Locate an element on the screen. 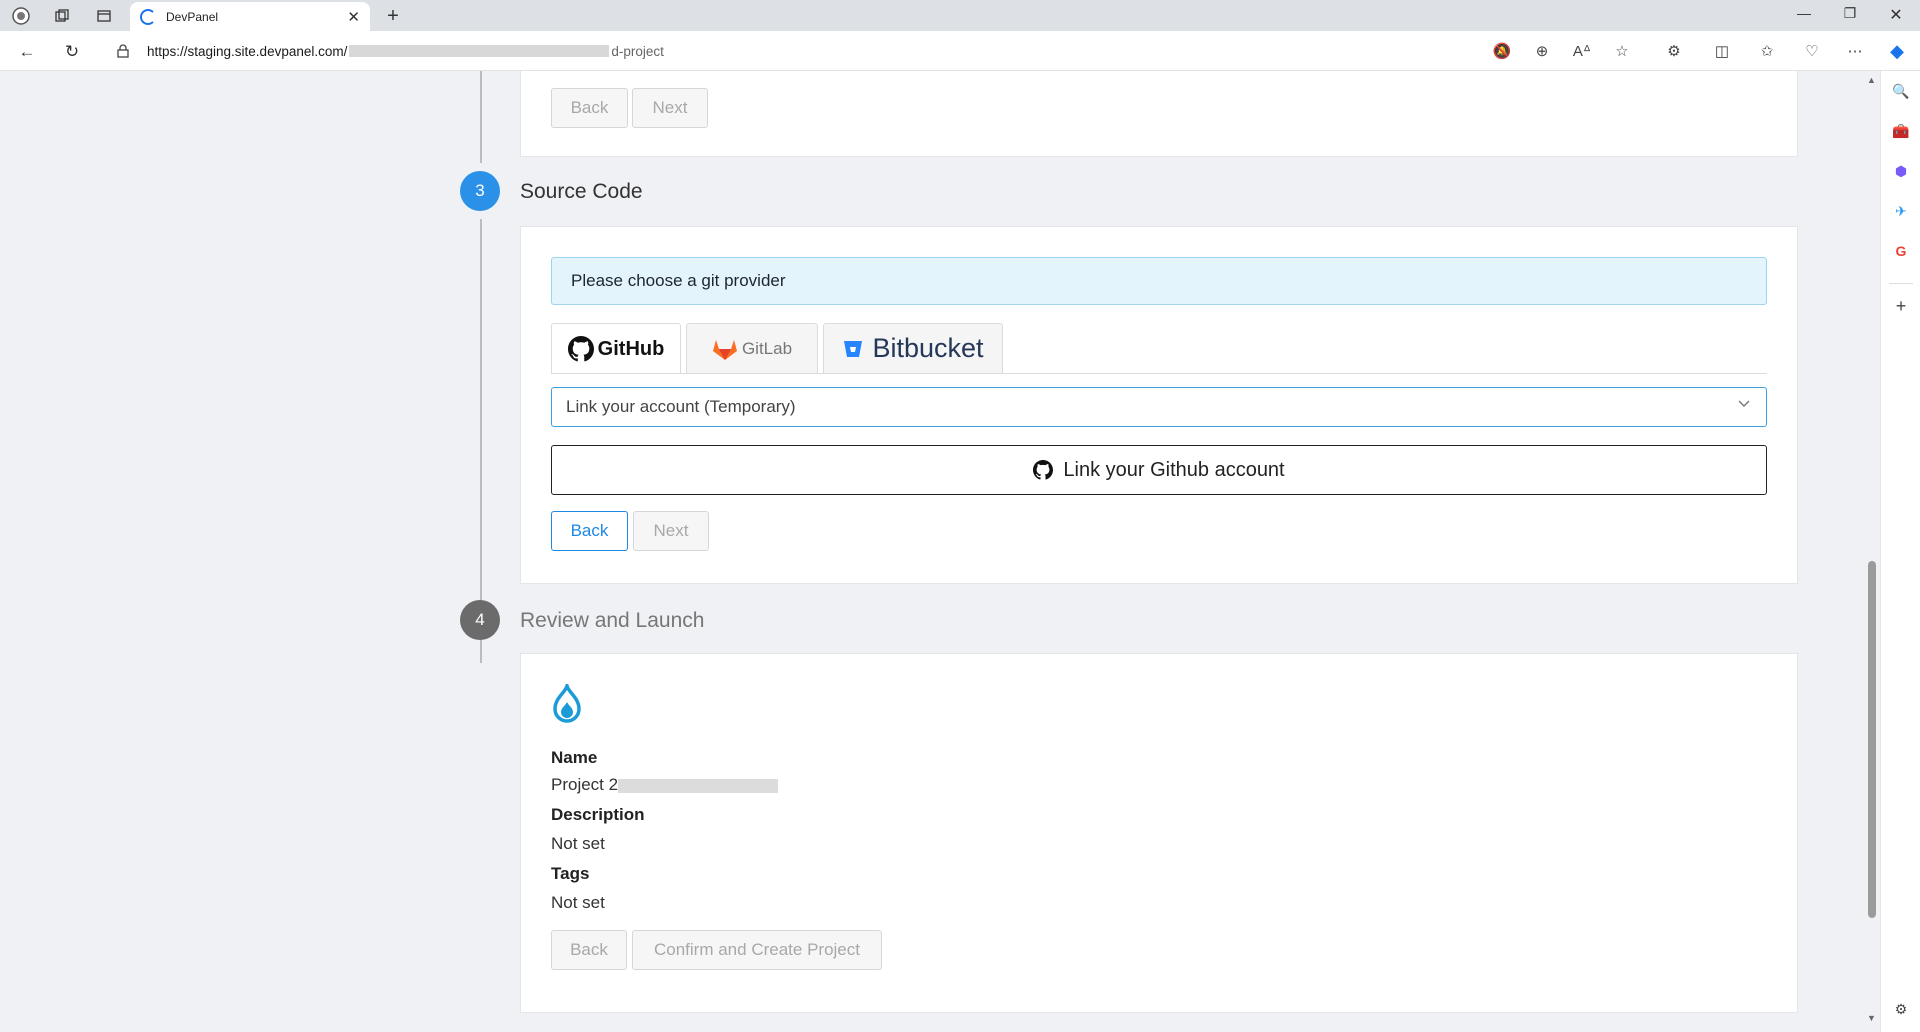 Image resolution: width=1920 pixels, height=1032 pixels. tracking-prevention-icon: 🔕 is located at coordinates (1502, 51).